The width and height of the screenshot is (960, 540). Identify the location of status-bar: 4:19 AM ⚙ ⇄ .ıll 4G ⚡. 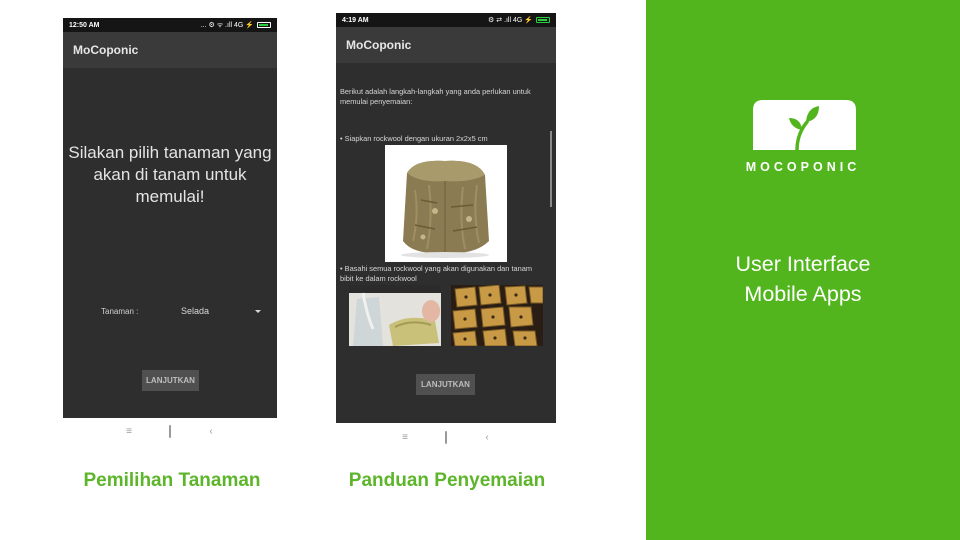
(446, 20).